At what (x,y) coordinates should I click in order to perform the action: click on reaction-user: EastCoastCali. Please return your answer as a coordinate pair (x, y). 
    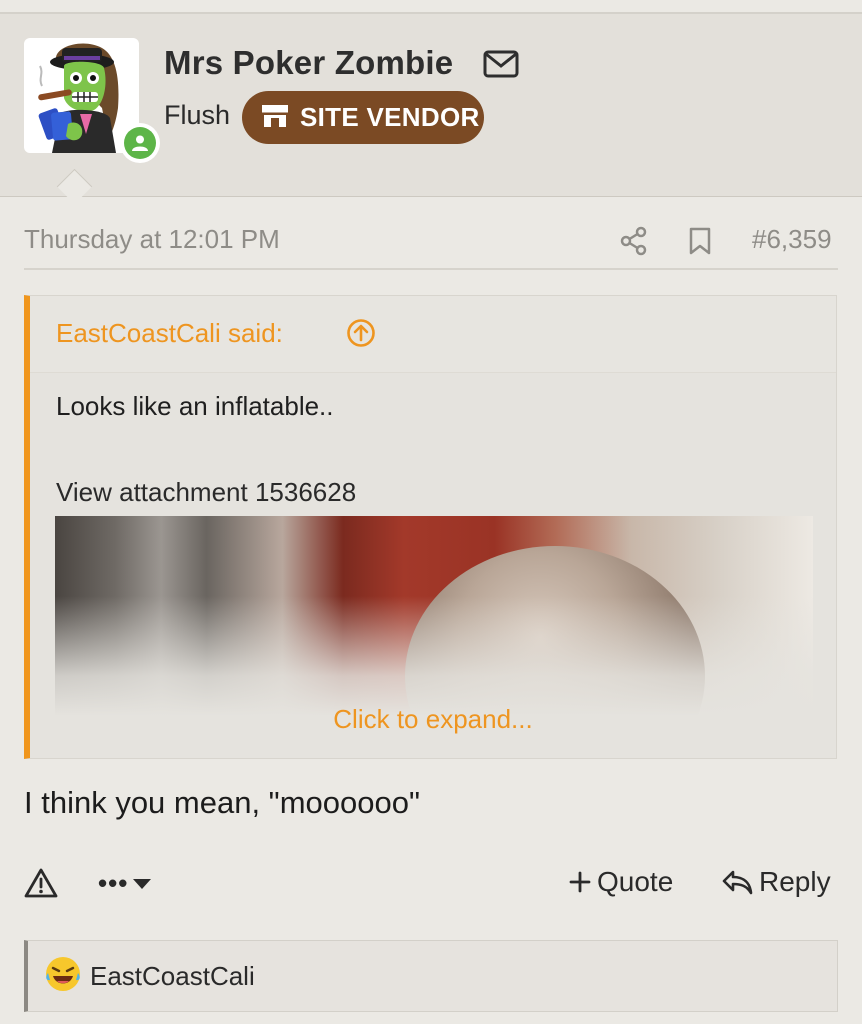
    Looking at the image, I should click on (172, 976).